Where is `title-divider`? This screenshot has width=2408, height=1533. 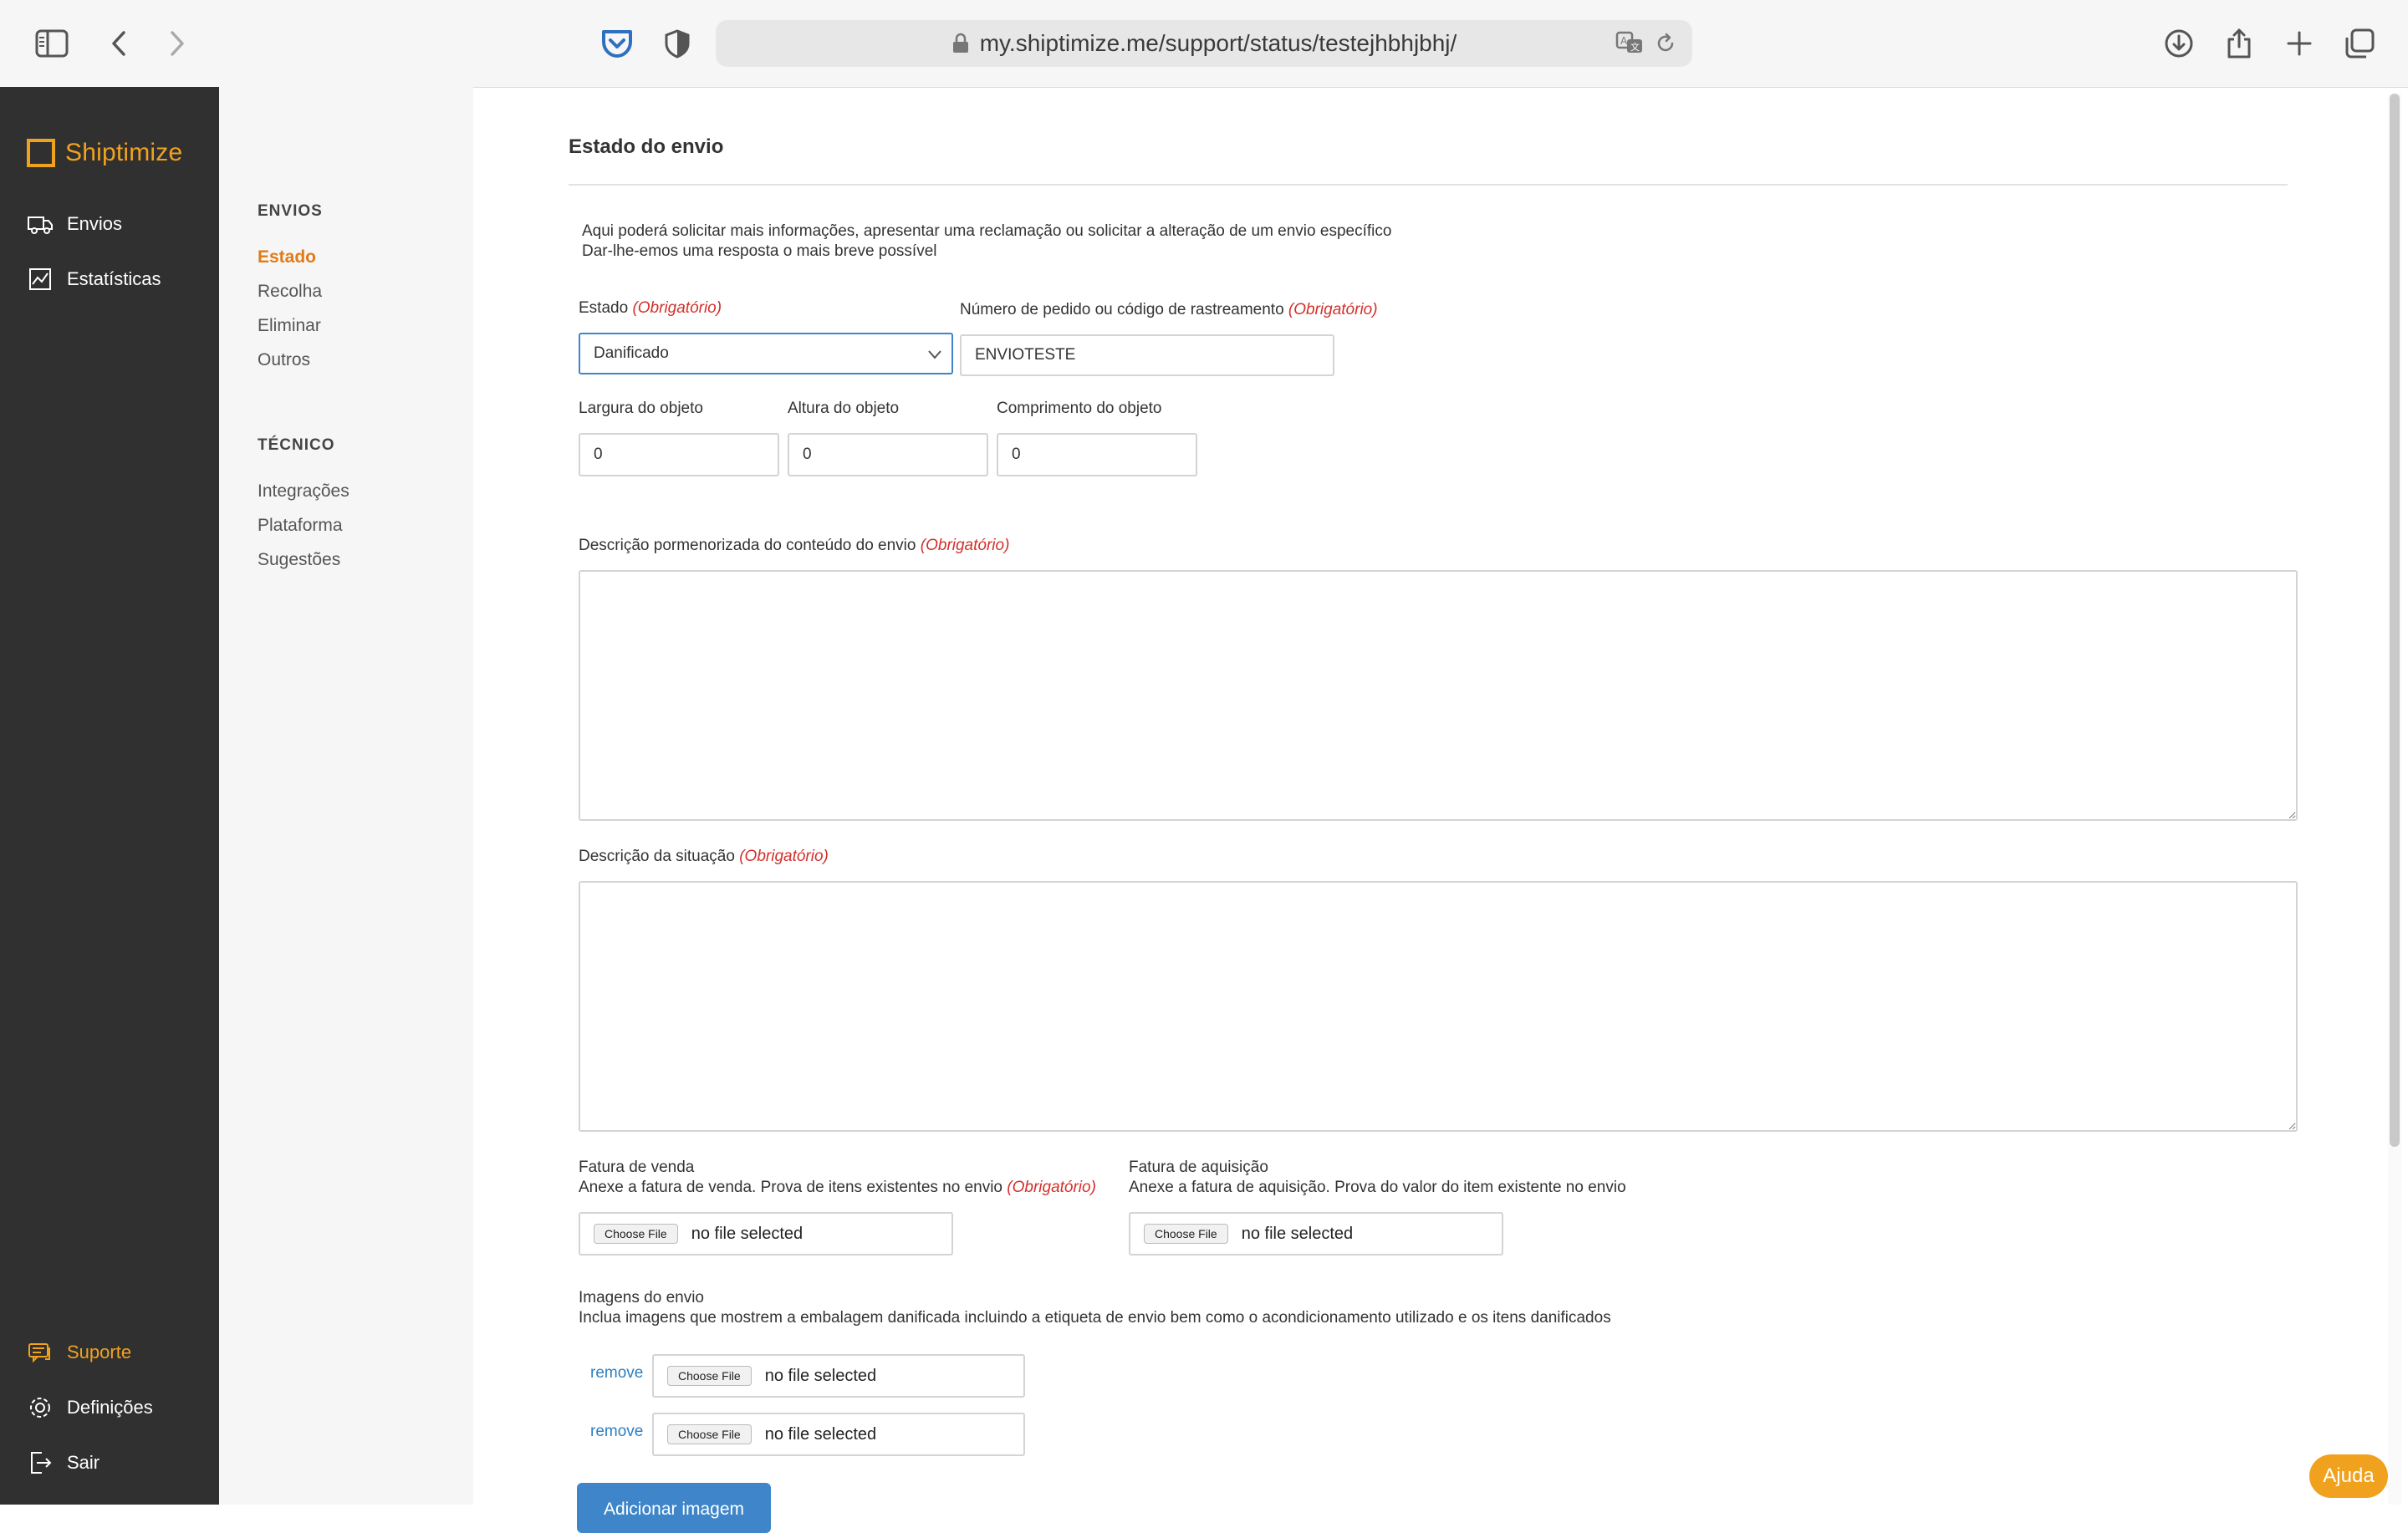
title-divider is located at coordinates (1429, 185).